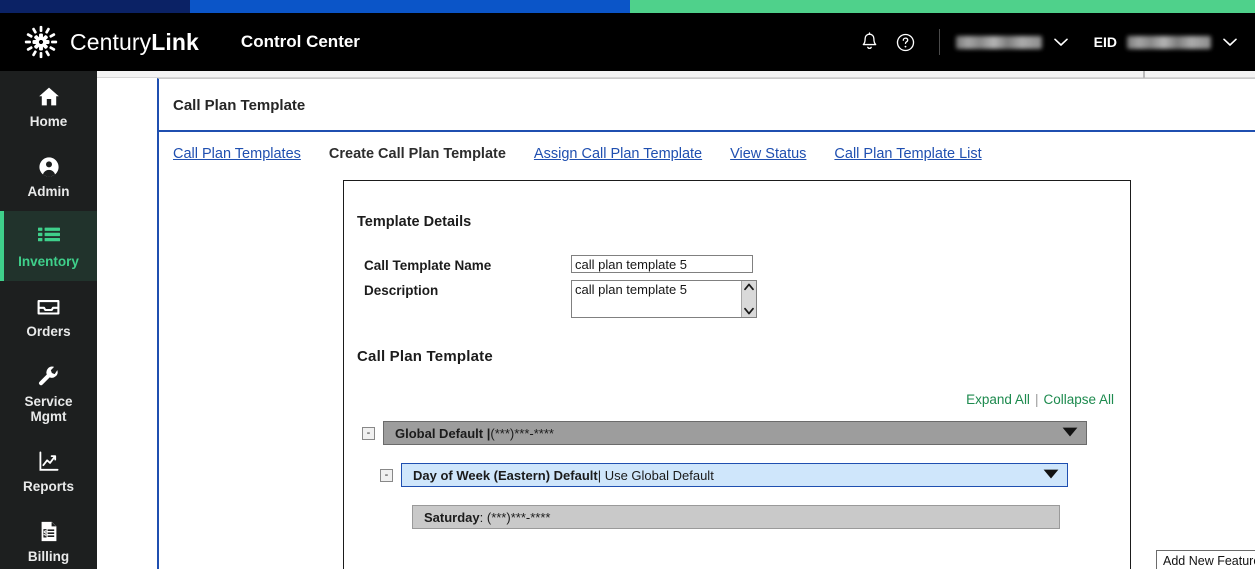  Describe the element at coordinates (1169, 42) in the screenshot. I see `eid-value-redacted` at that location.